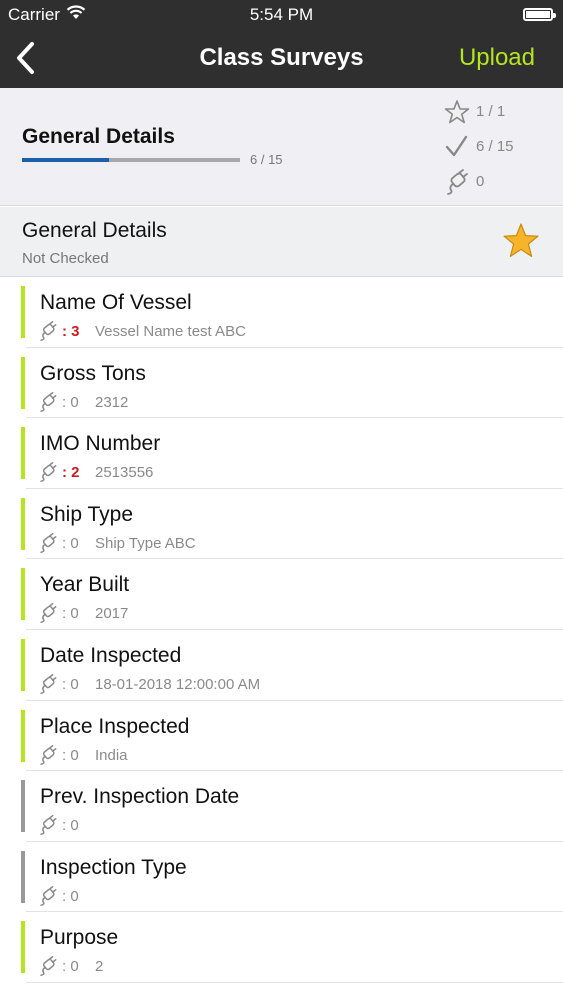  Describe the element at coordinates (65, 258) in the screenshot. I see `section-status: Not Checked` at that location.